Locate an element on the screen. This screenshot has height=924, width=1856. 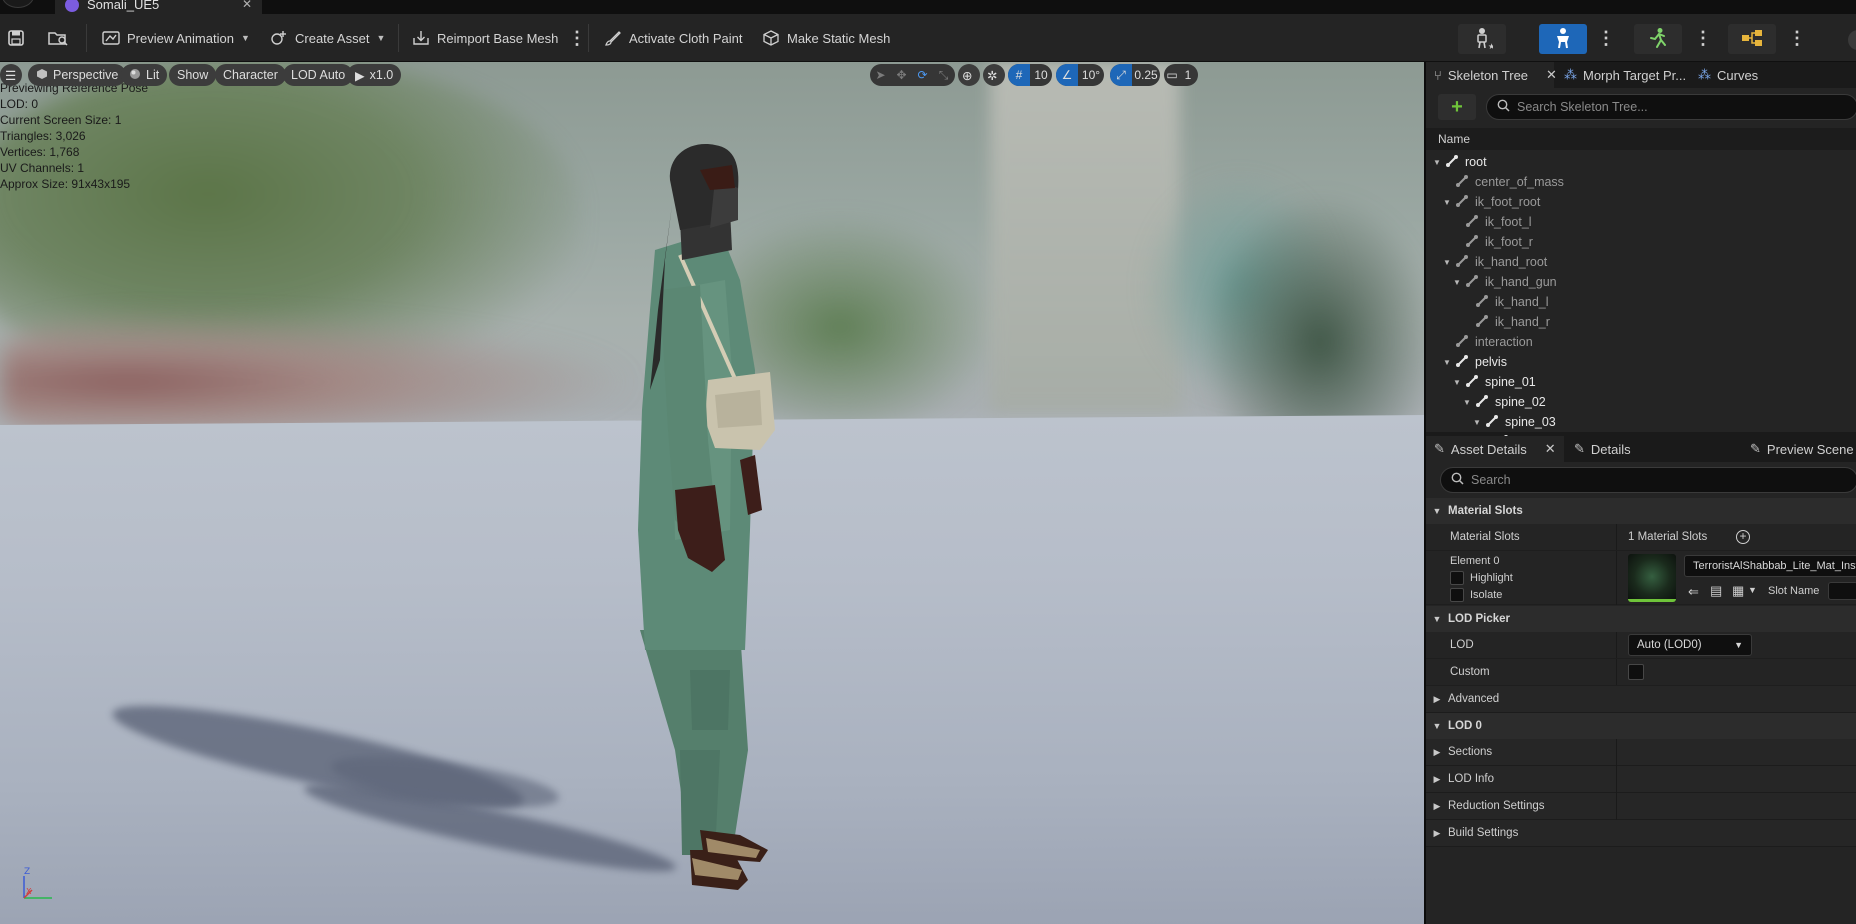
add-socket-button: + is located at coordinates (1457, 107).